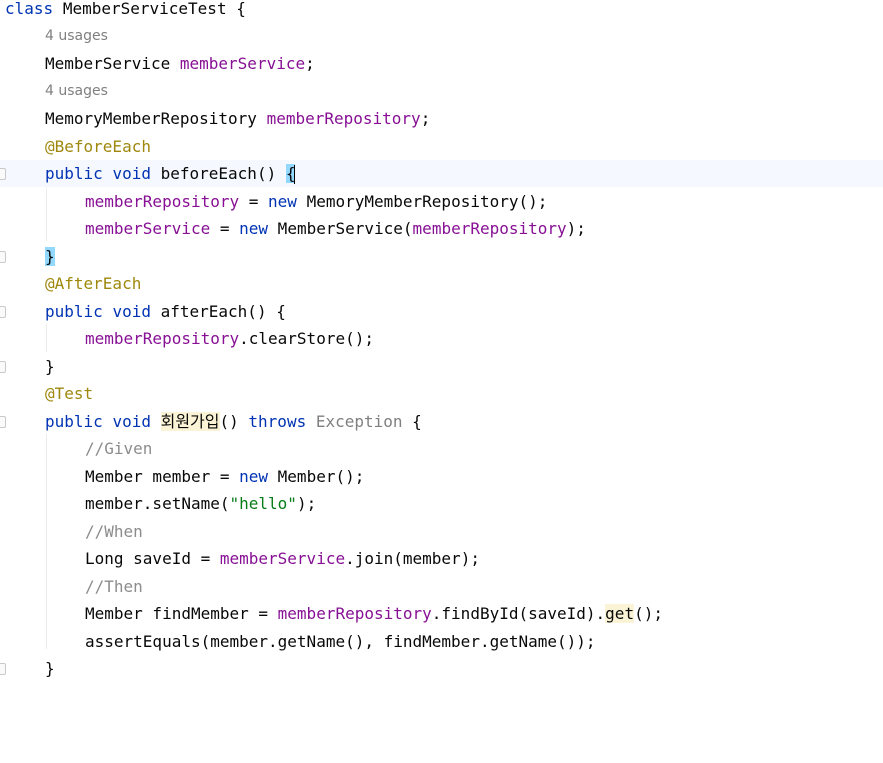  What do you see at coordinates (441, 11) in the screenshot?
I see `code-line: class MemberServiceTest {` at bounding box center [441, 11].